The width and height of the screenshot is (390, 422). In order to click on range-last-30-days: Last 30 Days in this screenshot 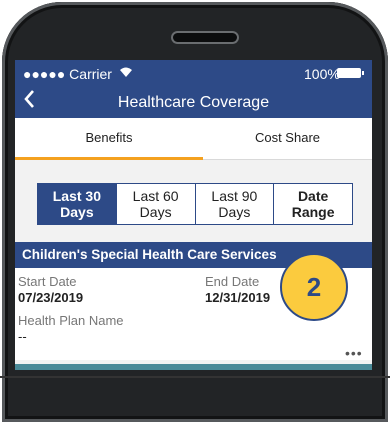, I will do `click(77, 204)`.